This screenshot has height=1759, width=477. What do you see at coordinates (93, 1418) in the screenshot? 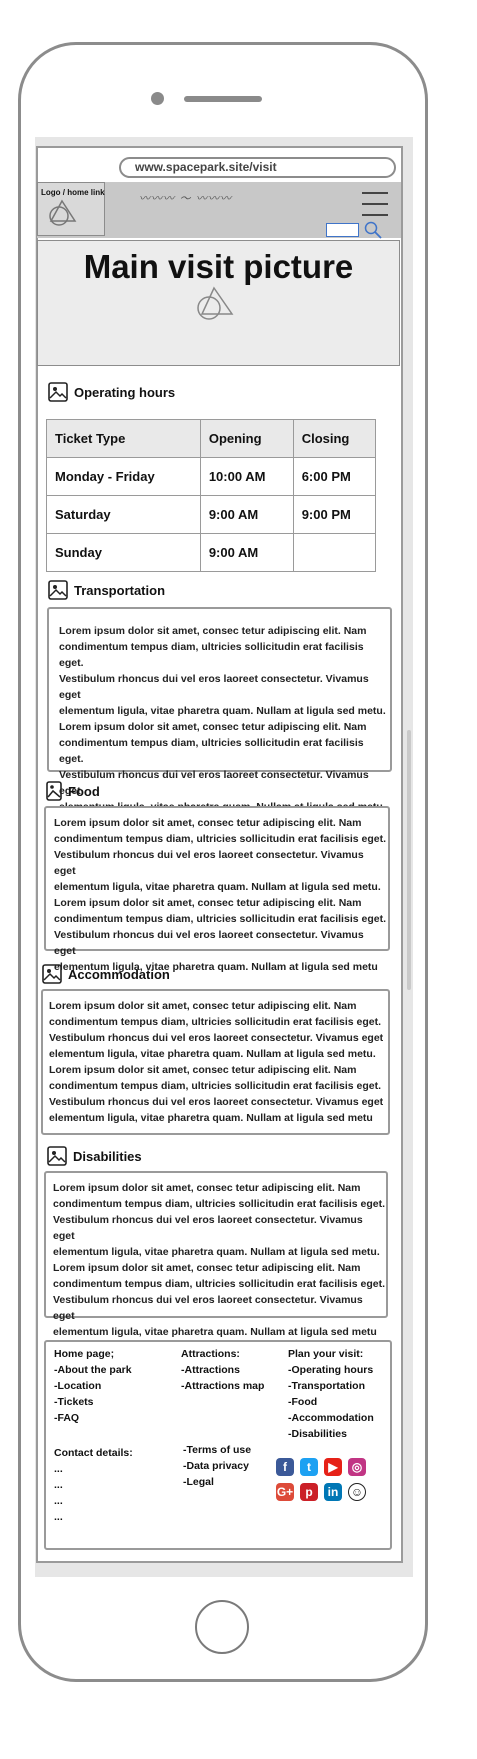
I see `footer-link: -FAQ` at bounding box center [93, 1418].